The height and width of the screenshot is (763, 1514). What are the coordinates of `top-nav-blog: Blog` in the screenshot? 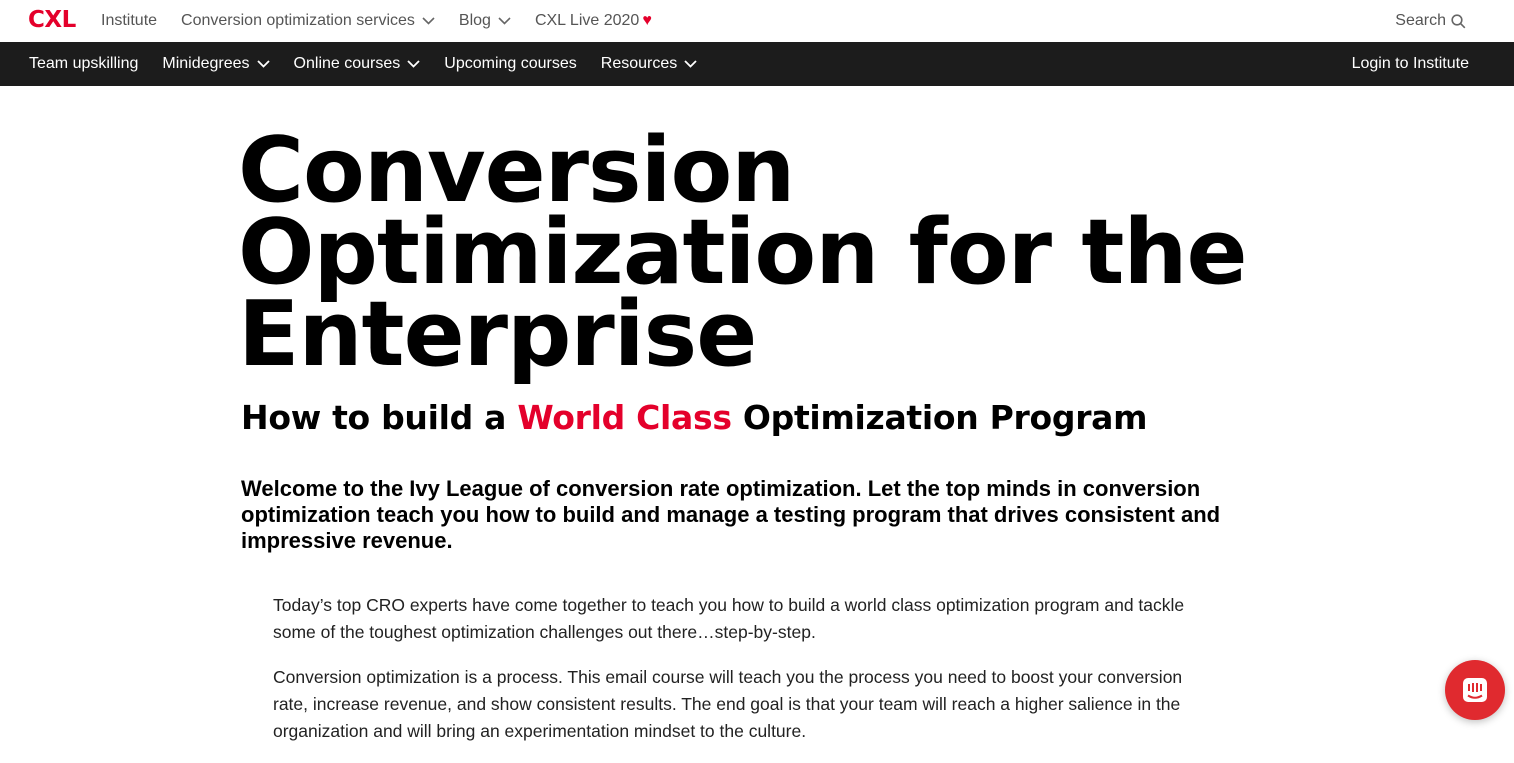 It's located at (485, 21).